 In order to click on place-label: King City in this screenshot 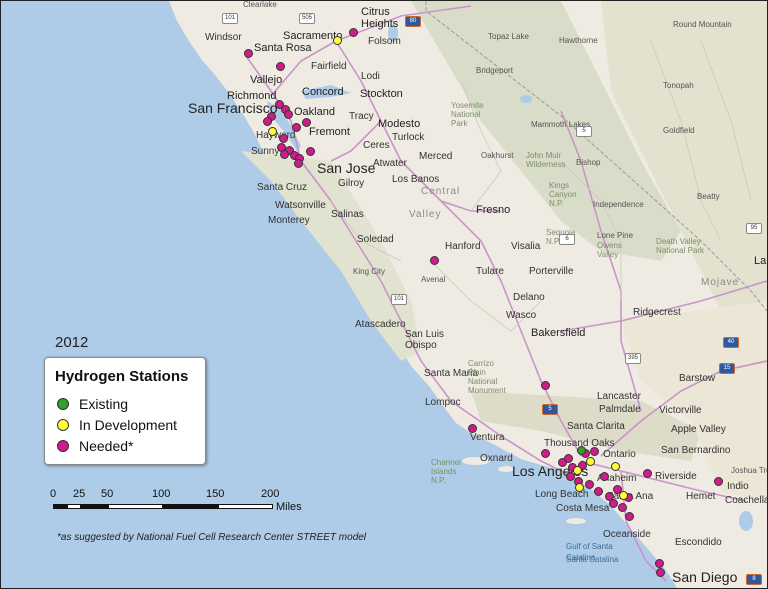, I will do `click(369, 271)`.